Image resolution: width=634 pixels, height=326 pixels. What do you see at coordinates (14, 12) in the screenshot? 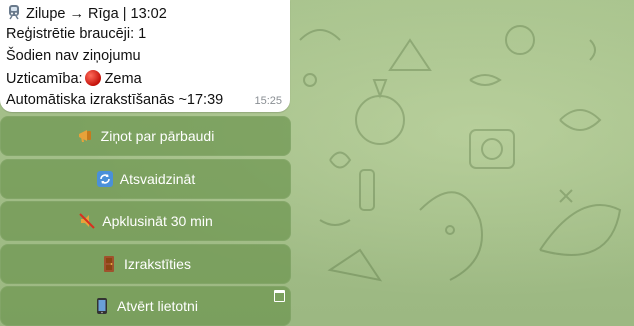
I see `train-icon` at bounding box center [14, 12].